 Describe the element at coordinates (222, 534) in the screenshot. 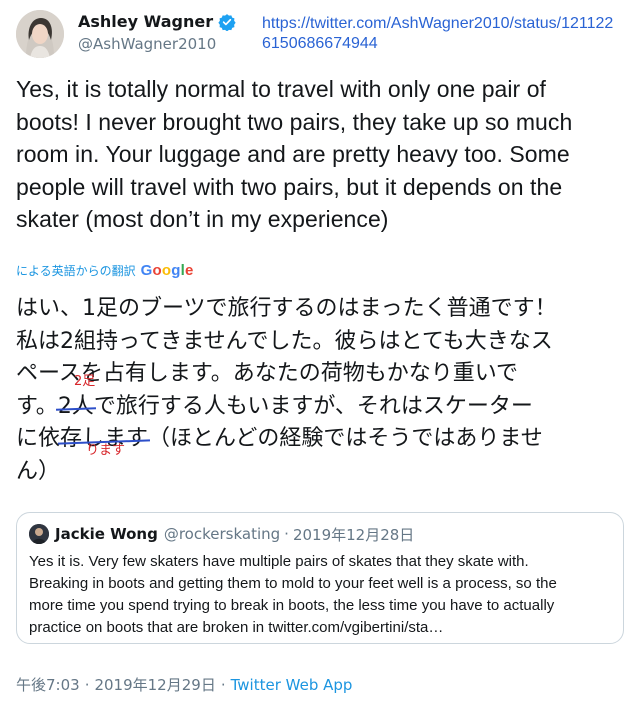

I see `quoted-author-handle: @rockerskating` at that location.